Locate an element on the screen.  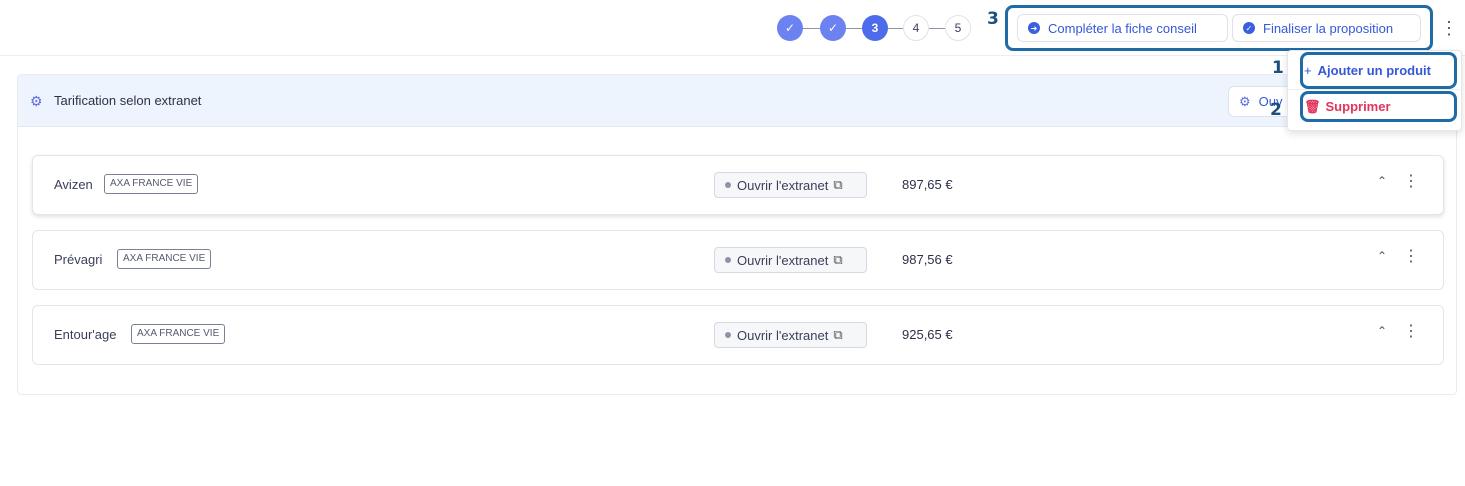
finalize-proposal-button: ✓ Finaliser la proposition is located at coordinates (1326, 28).